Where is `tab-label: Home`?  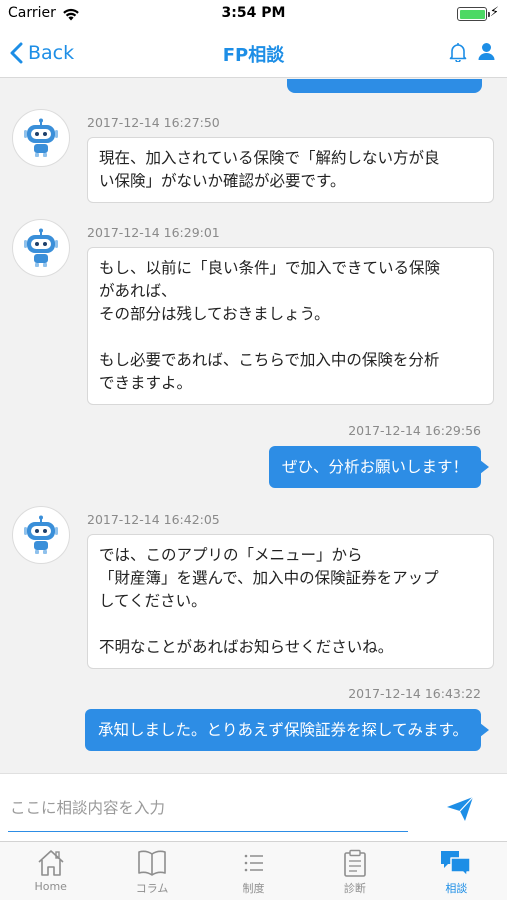
tab-label: Home is located at coordinates (50, 886).